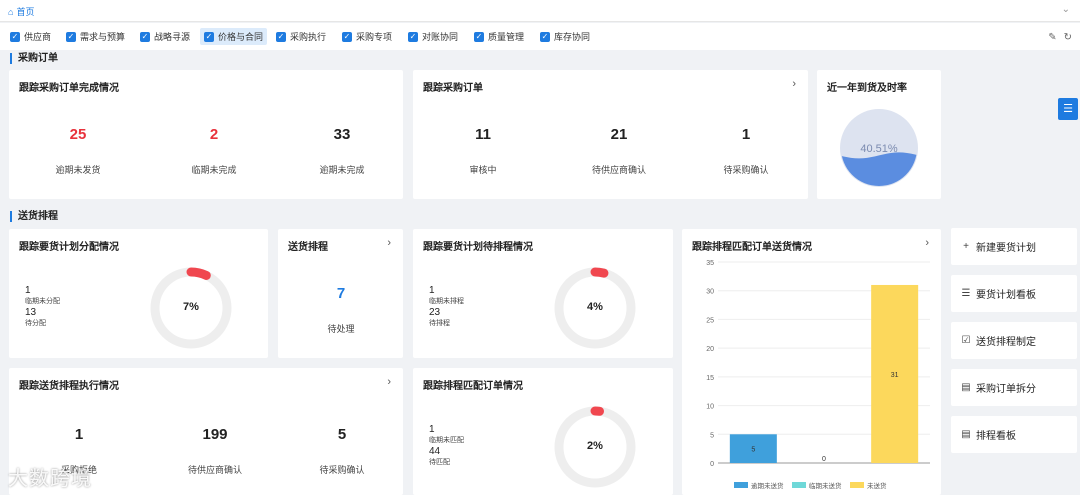  I want to click on chevron-down-icon: ⌄, so click(1066, 9).